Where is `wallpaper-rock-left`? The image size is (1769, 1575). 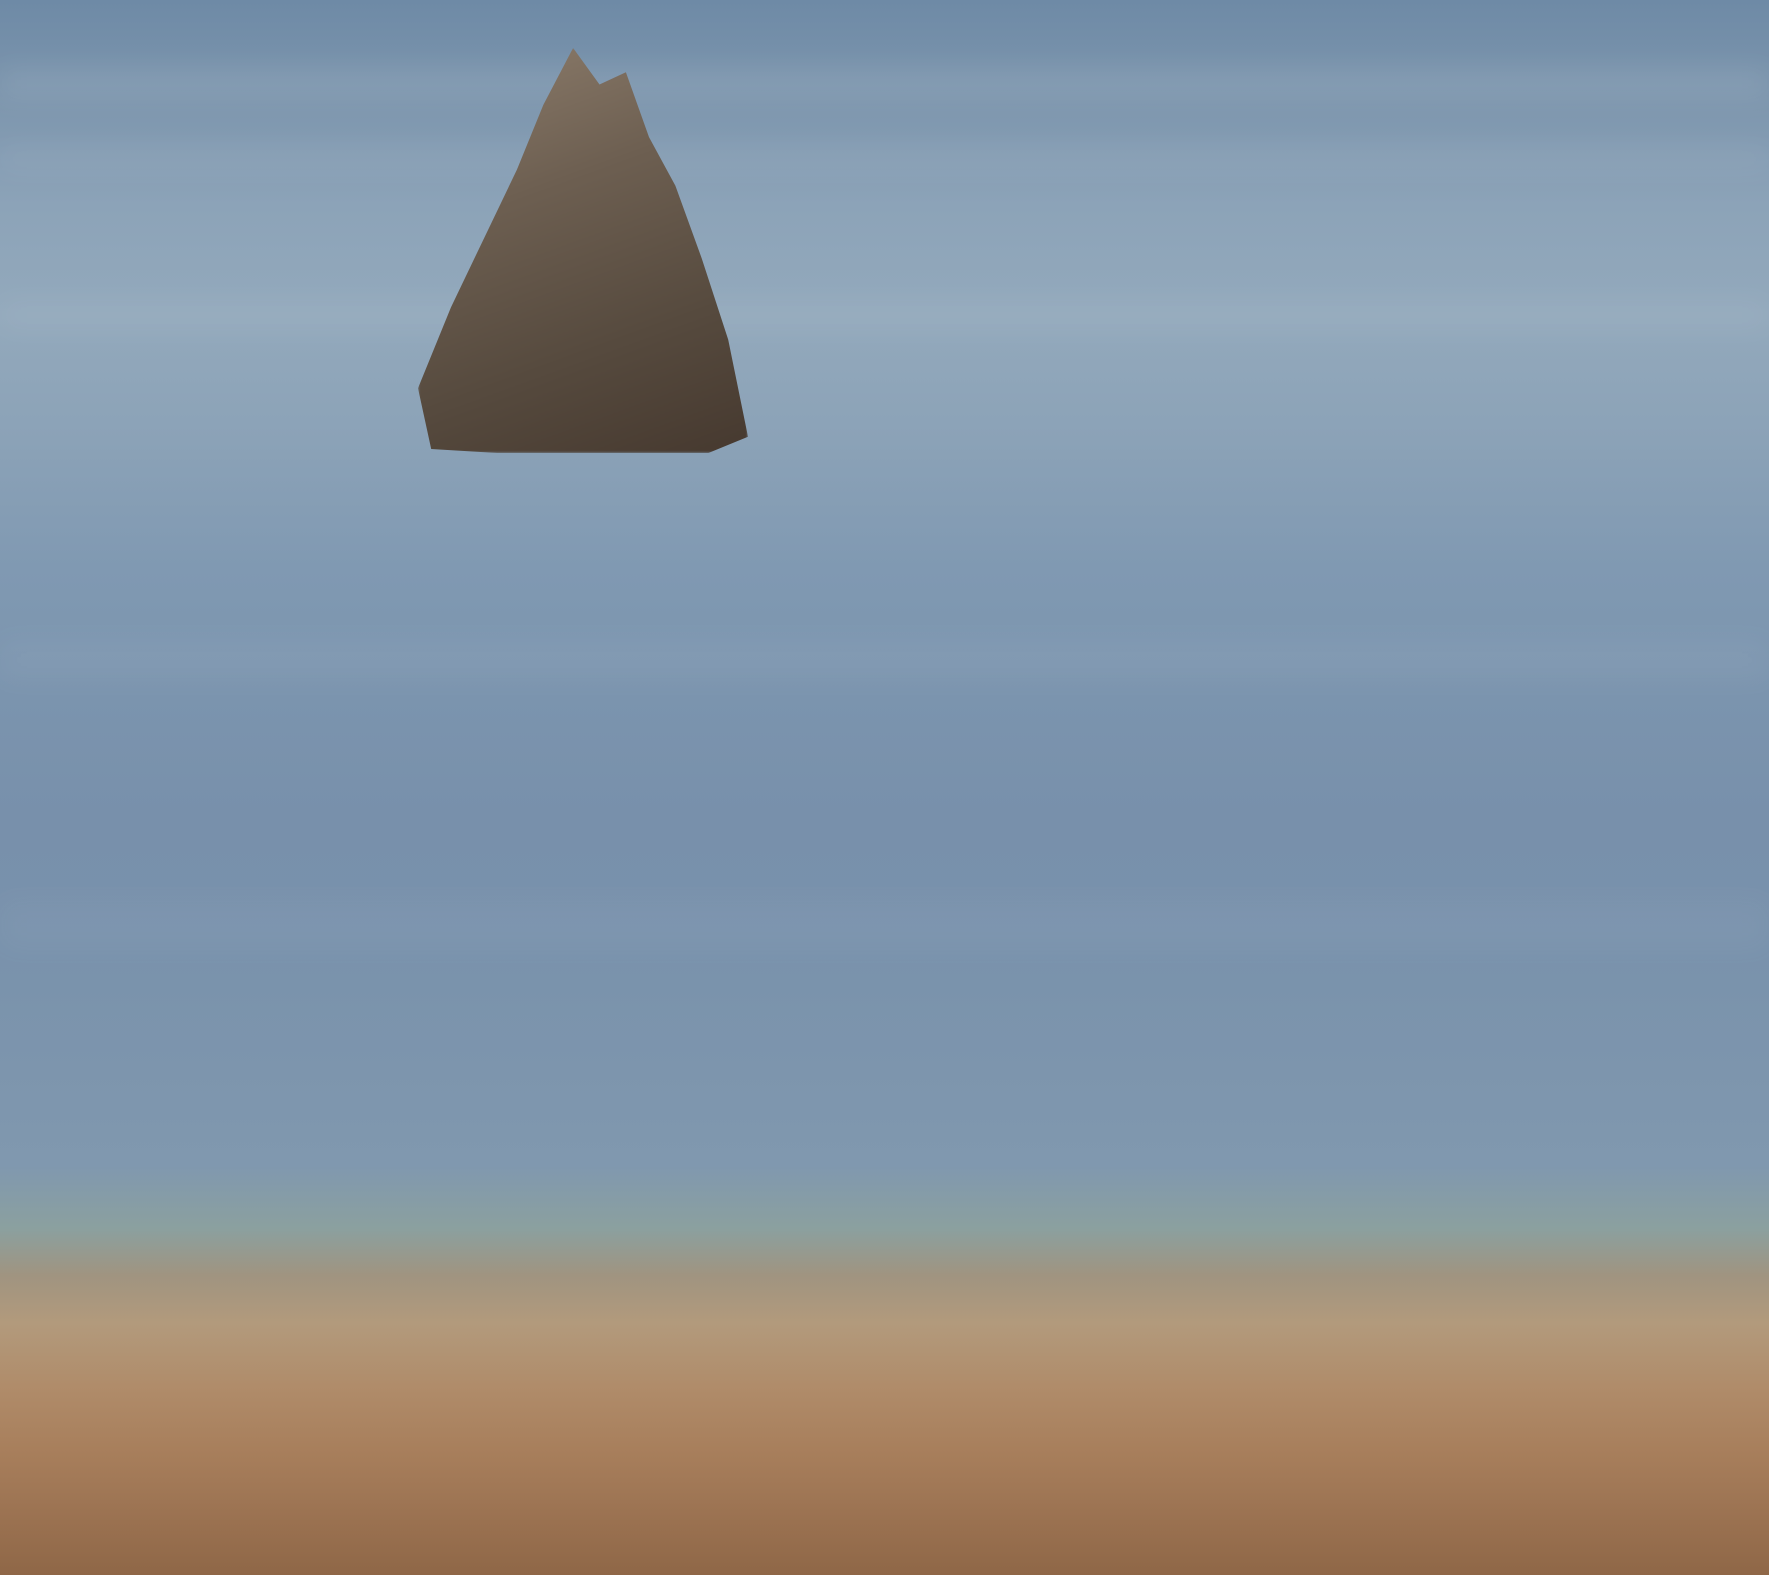 wallpaper-rock-left is located at coordinates (583, 250).